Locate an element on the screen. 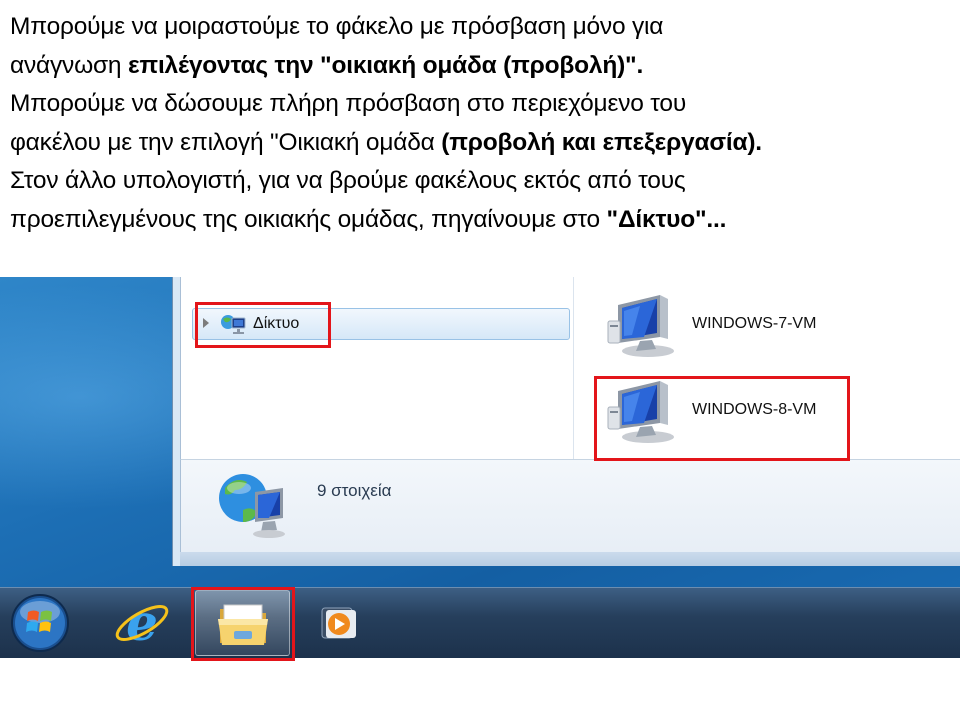 This screenshot has height=720, width=960. internet-explorer-button: e is located at coordinates (142, 623).